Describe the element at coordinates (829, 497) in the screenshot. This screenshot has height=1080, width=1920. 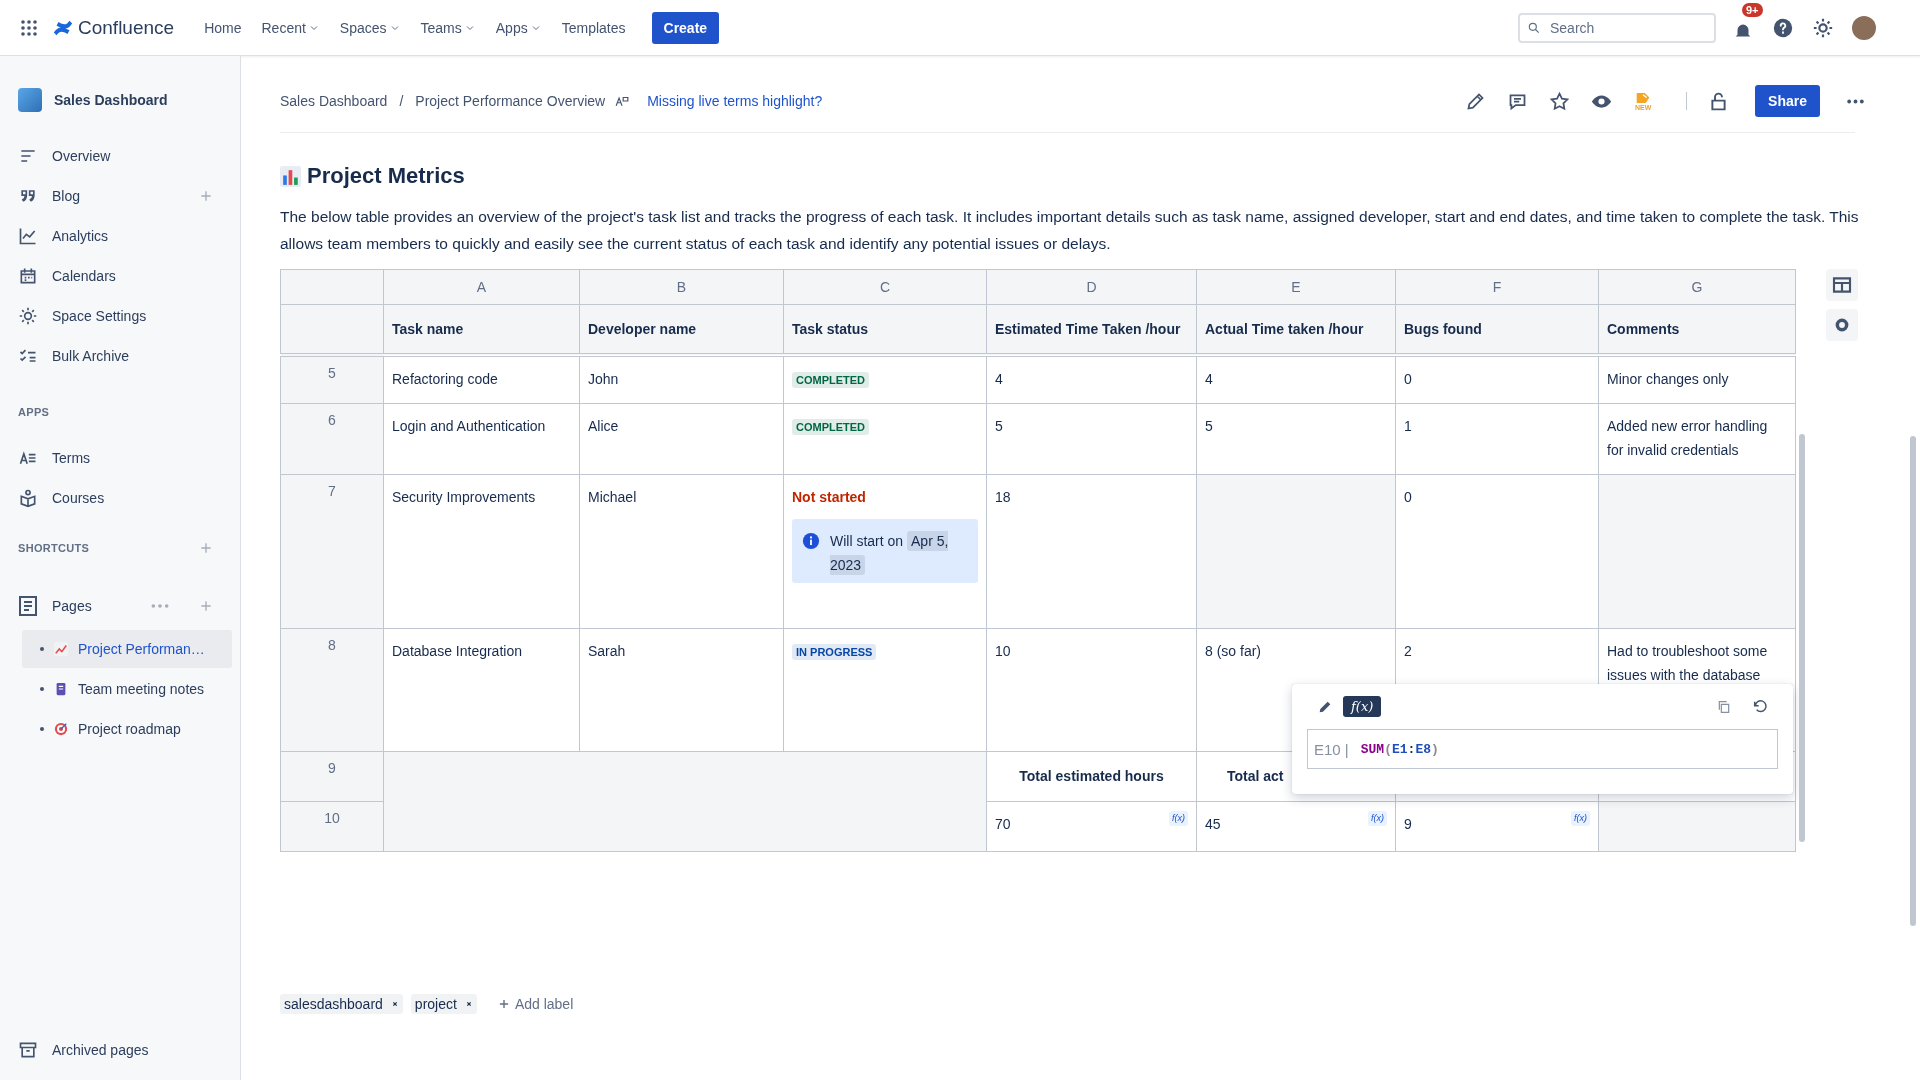
I see `status-text: Not started` at that location.